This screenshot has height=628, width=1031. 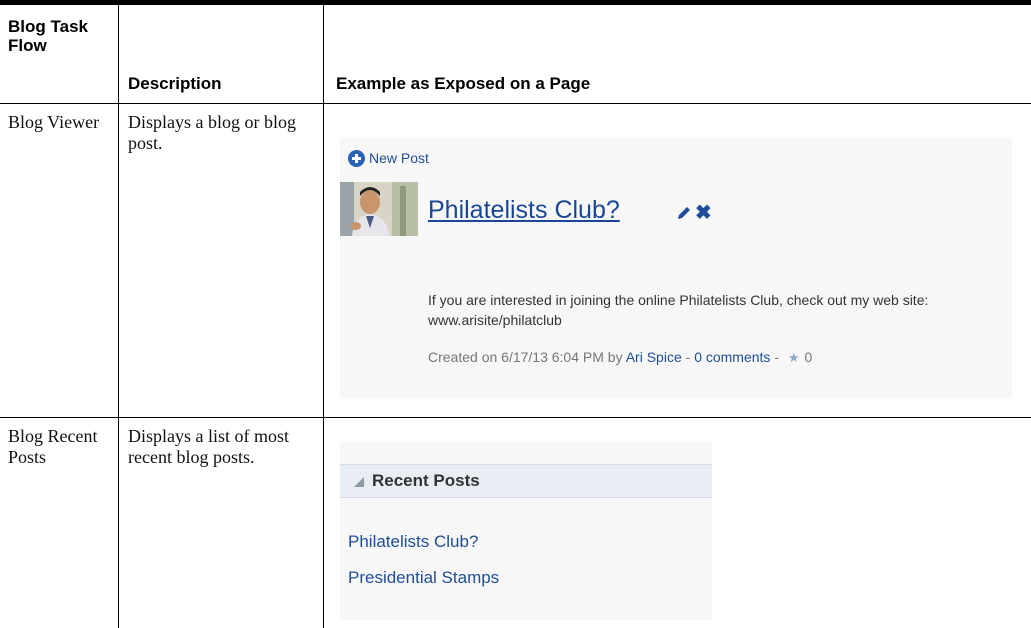 What do you see at coordinates (413, 542) in the screenshot?
I see `recent-post-link: Philatelists Club?` at bounding box center [413, 542].